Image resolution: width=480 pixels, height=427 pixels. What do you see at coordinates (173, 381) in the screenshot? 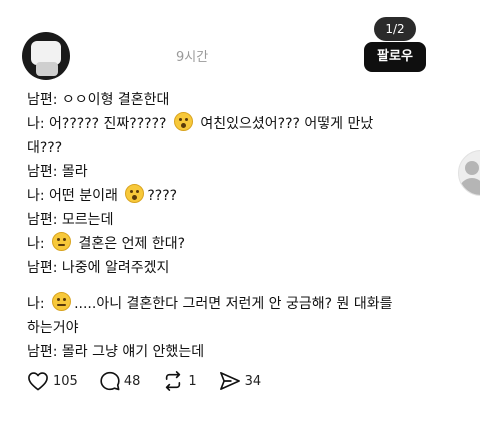
I see `repost-icon` at bounding box center [173, 381].